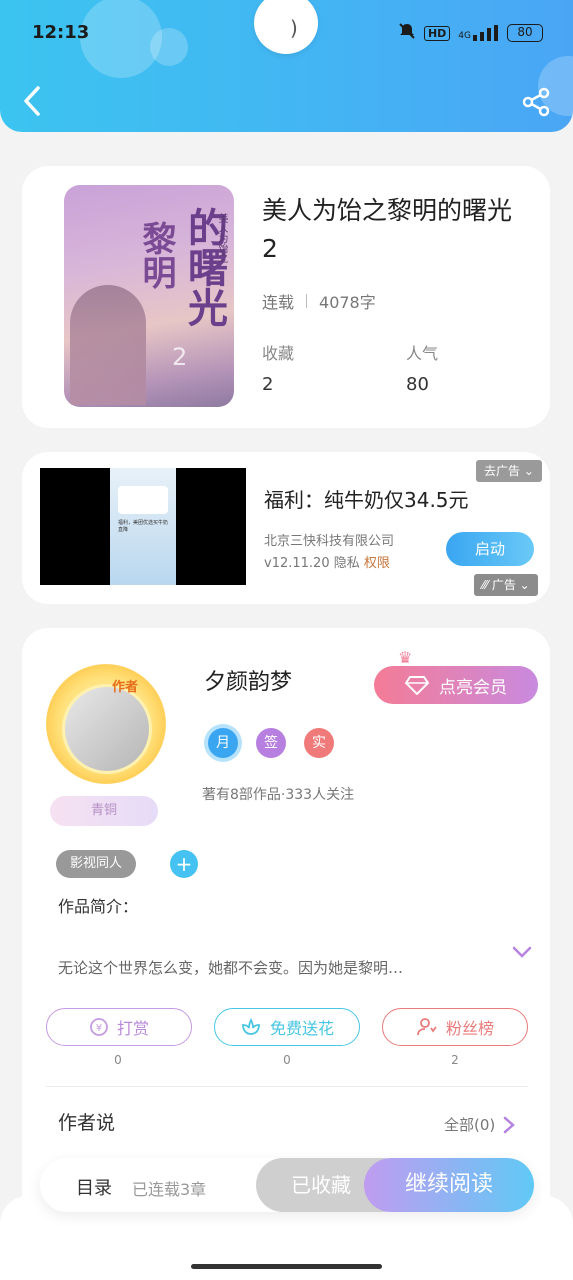 The width and height of the screenshot is (573, 1280). I want to click on book-meta: 连载 4078字, so click(319, 301).